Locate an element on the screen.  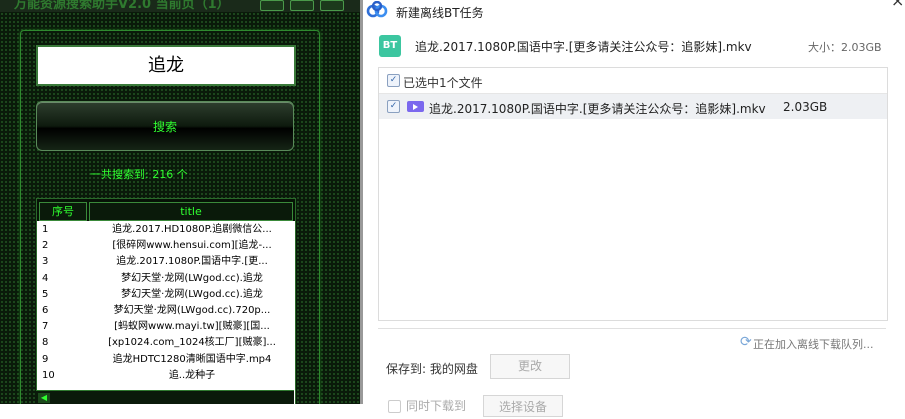
row-index: 4 is located at coordinates (45, 278).